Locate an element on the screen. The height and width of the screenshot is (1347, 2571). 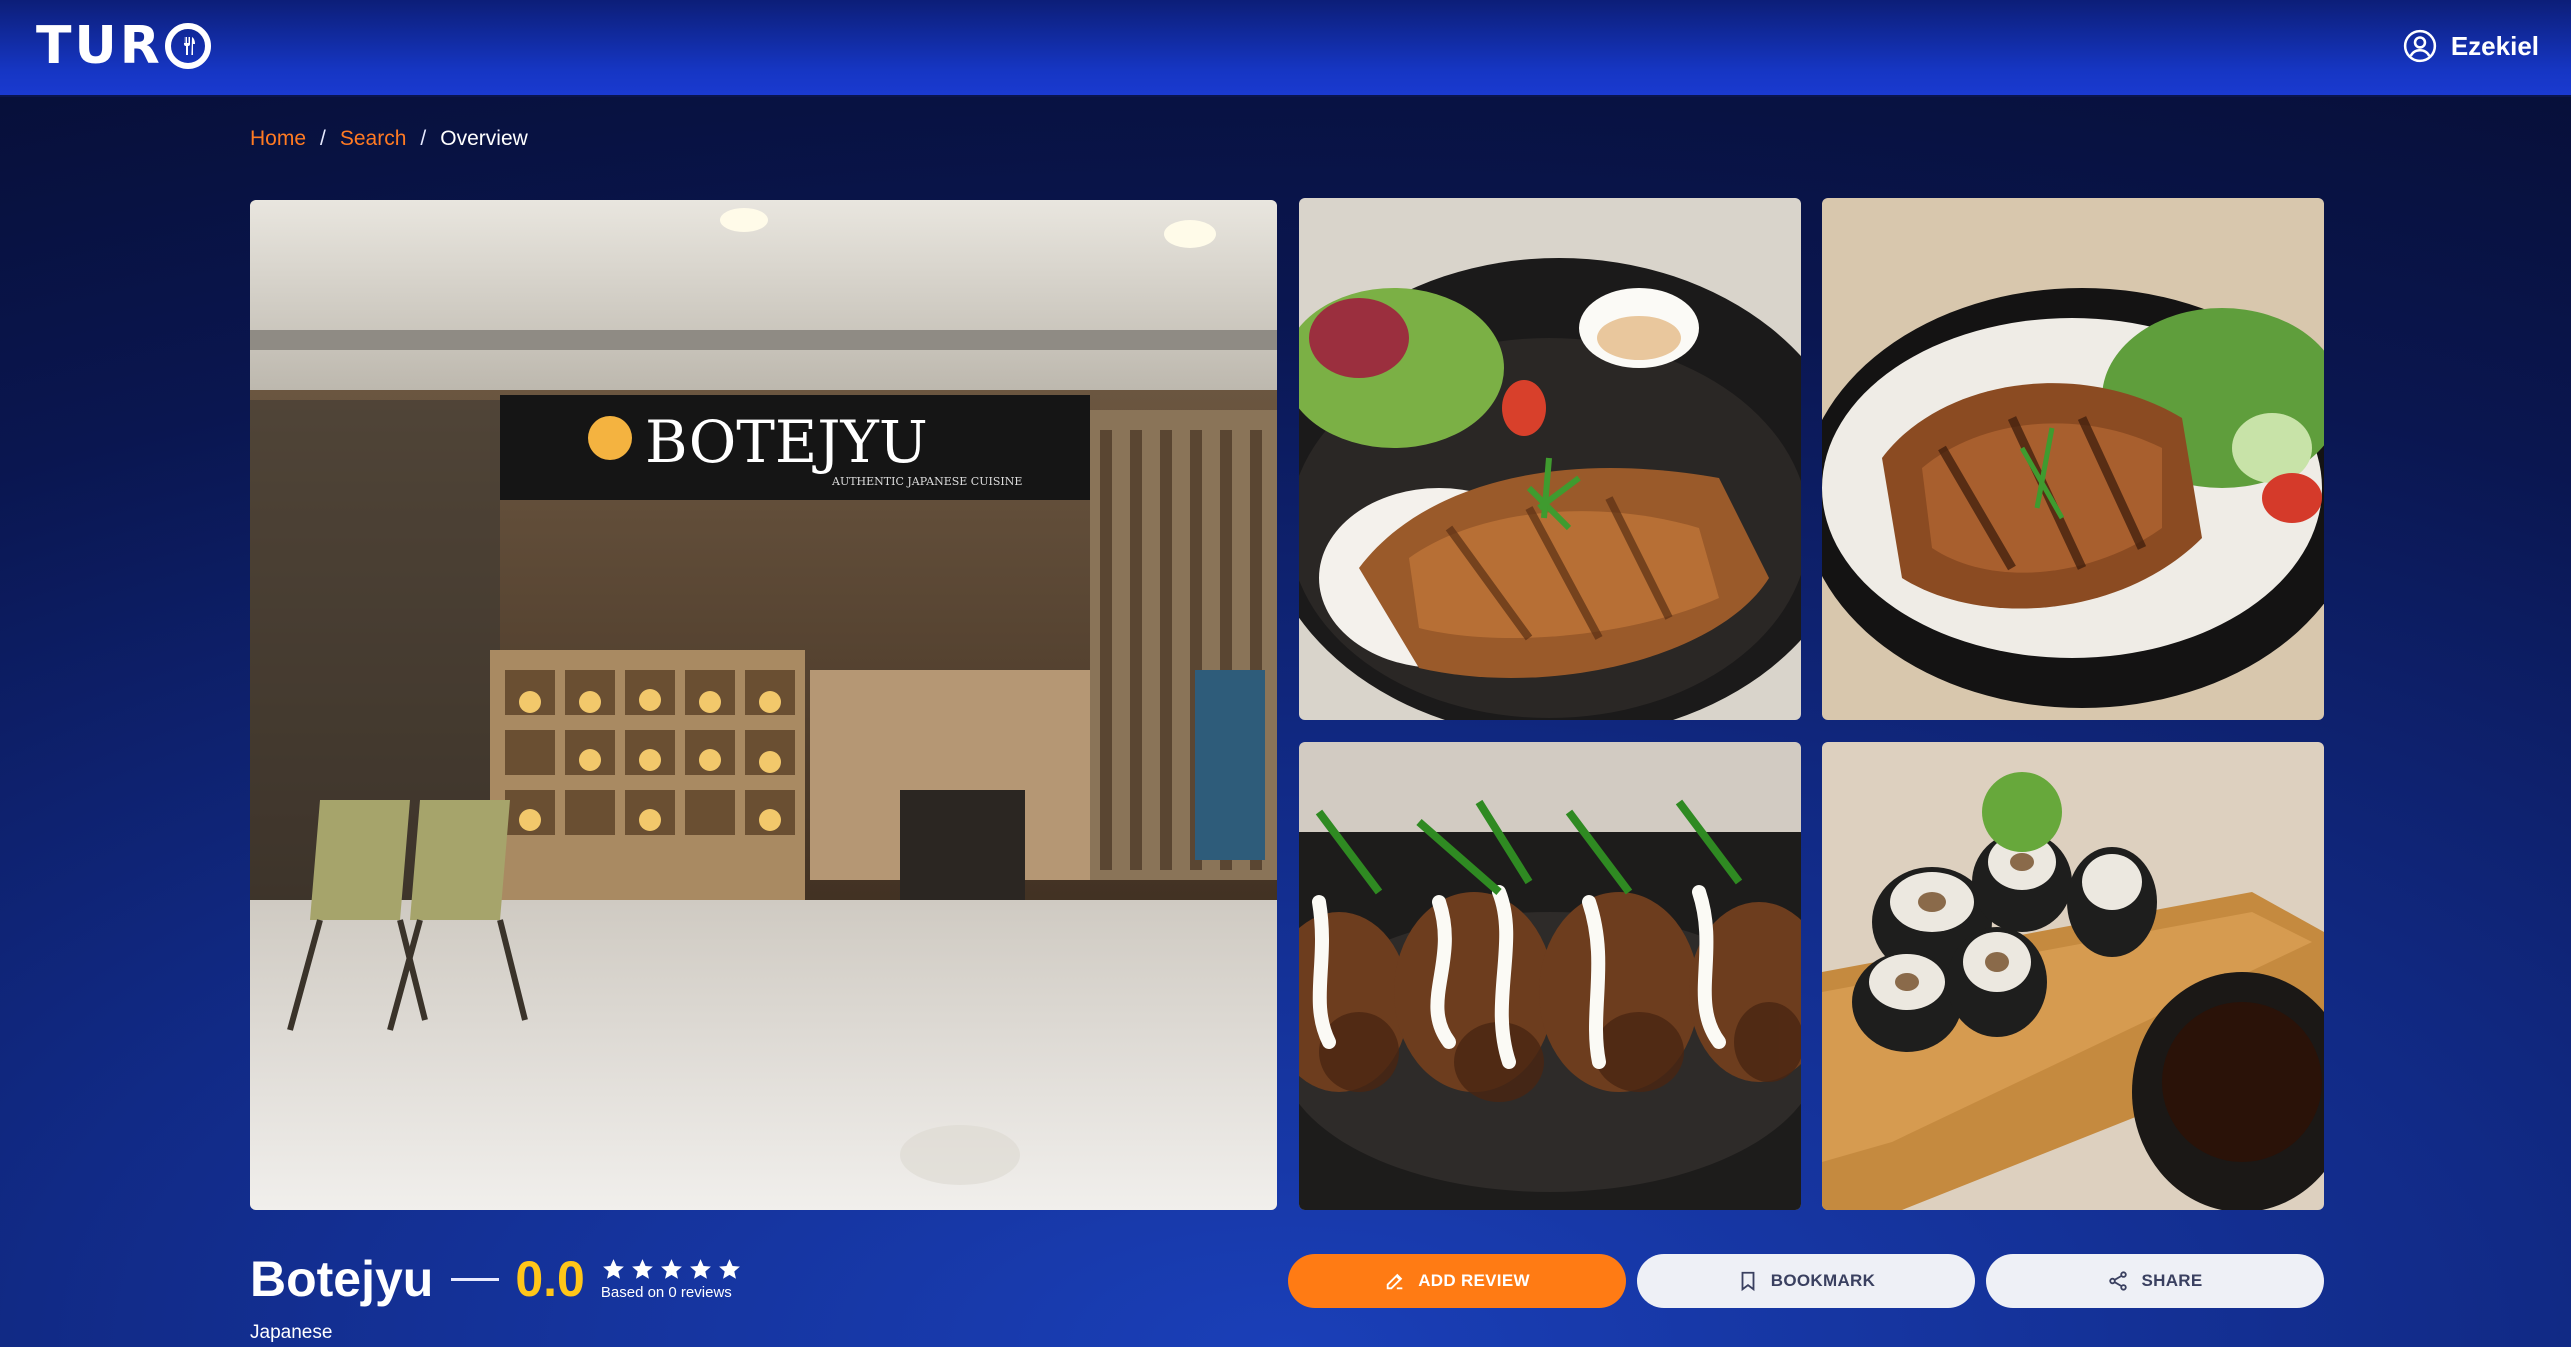
star-rating is located at coordinates (671, 1269).